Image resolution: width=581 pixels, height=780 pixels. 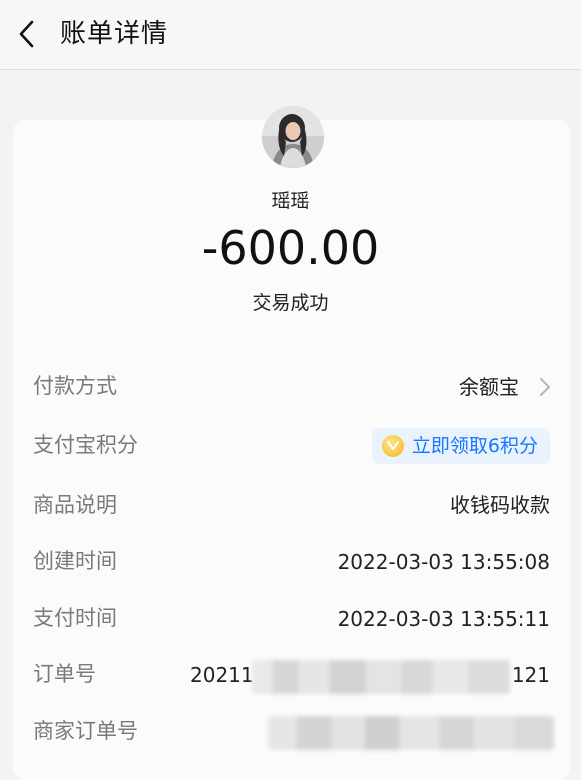 I want to click on created-time-value: 2022-03-03 13:55:08, so click(x=443, y=562).